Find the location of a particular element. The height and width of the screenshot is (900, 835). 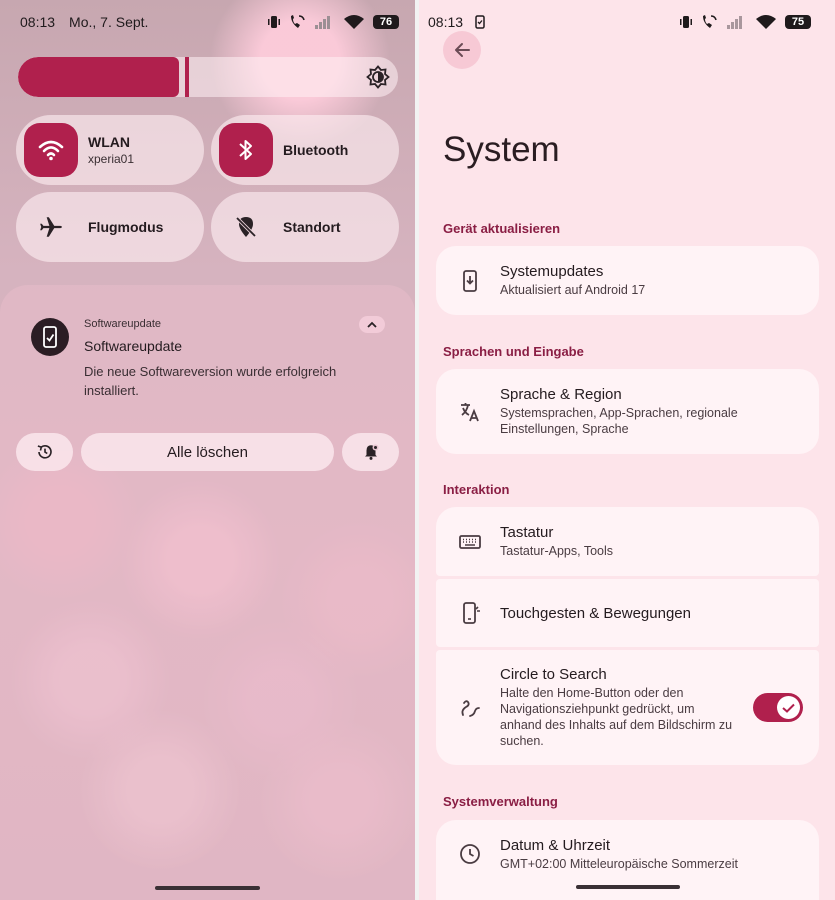

section-system: Systemverwaltung is located at coordinates (500, 801).